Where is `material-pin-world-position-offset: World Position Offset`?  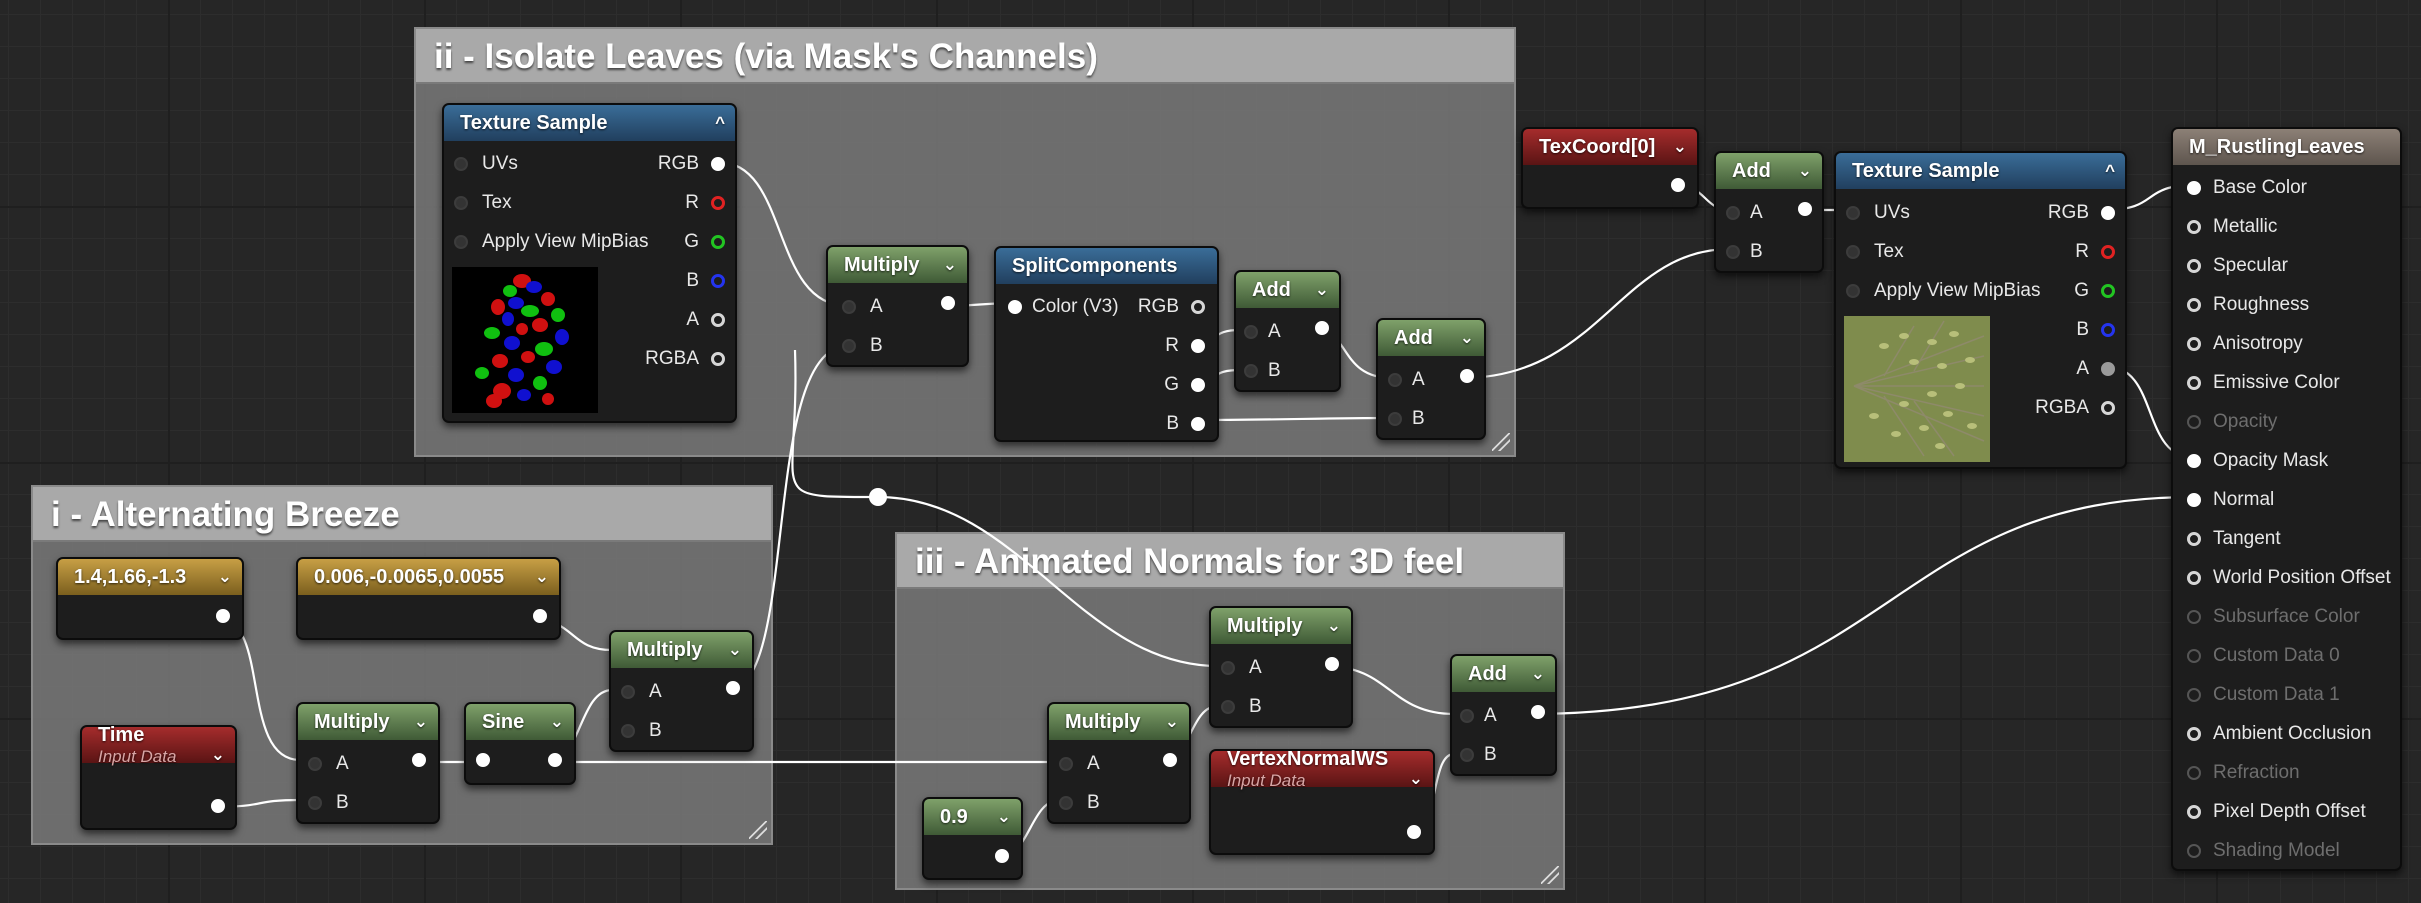
material-pin-world-position-offset: World Position Offset is located at coordinates (2289, 578).